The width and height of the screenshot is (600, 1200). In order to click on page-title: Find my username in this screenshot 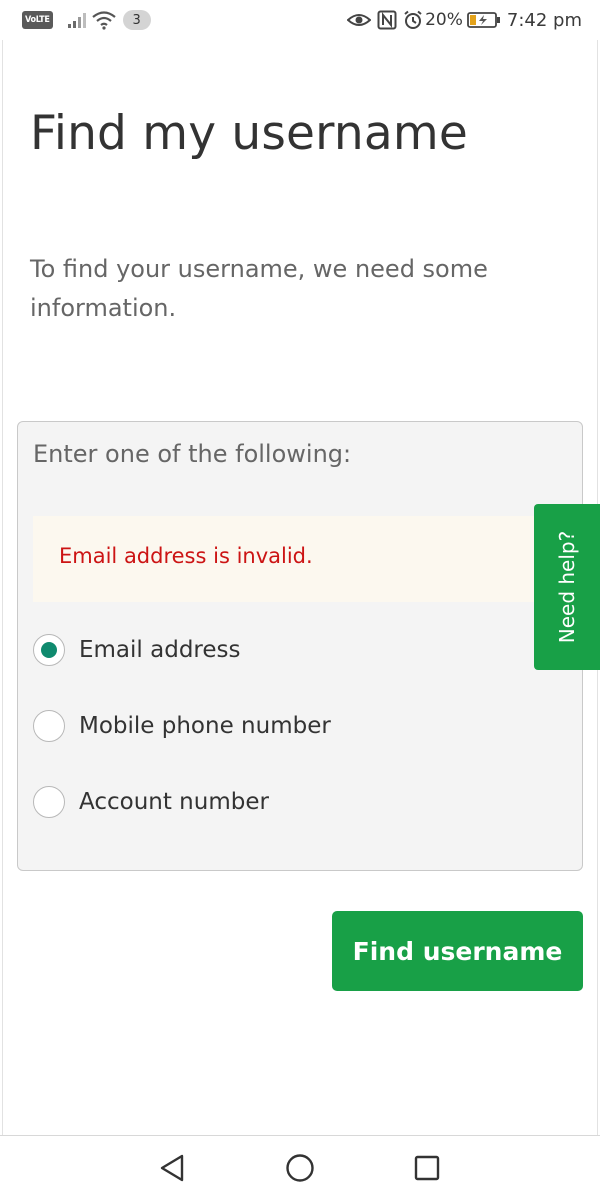, I will do `click(249, 133)`.